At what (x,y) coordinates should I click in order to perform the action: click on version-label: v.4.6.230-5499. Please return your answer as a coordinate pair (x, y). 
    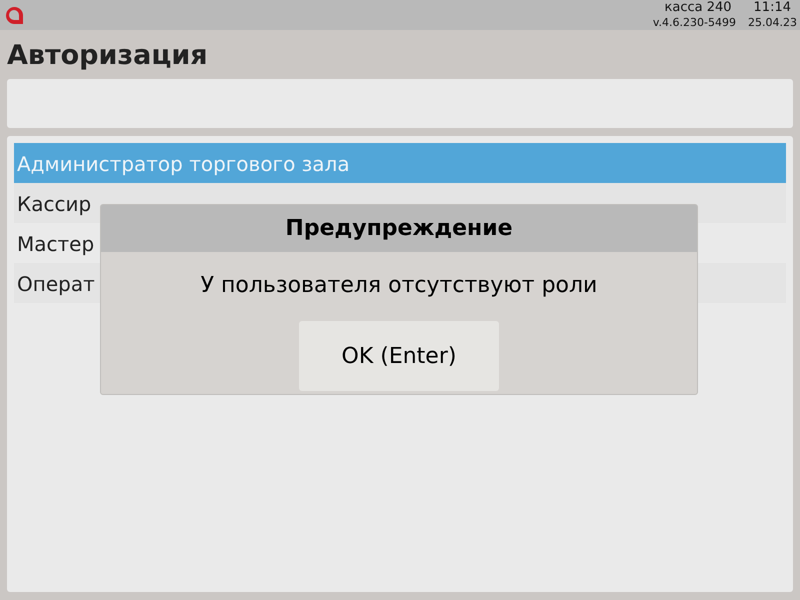
    Looking at the image, I should click on (694, 22).